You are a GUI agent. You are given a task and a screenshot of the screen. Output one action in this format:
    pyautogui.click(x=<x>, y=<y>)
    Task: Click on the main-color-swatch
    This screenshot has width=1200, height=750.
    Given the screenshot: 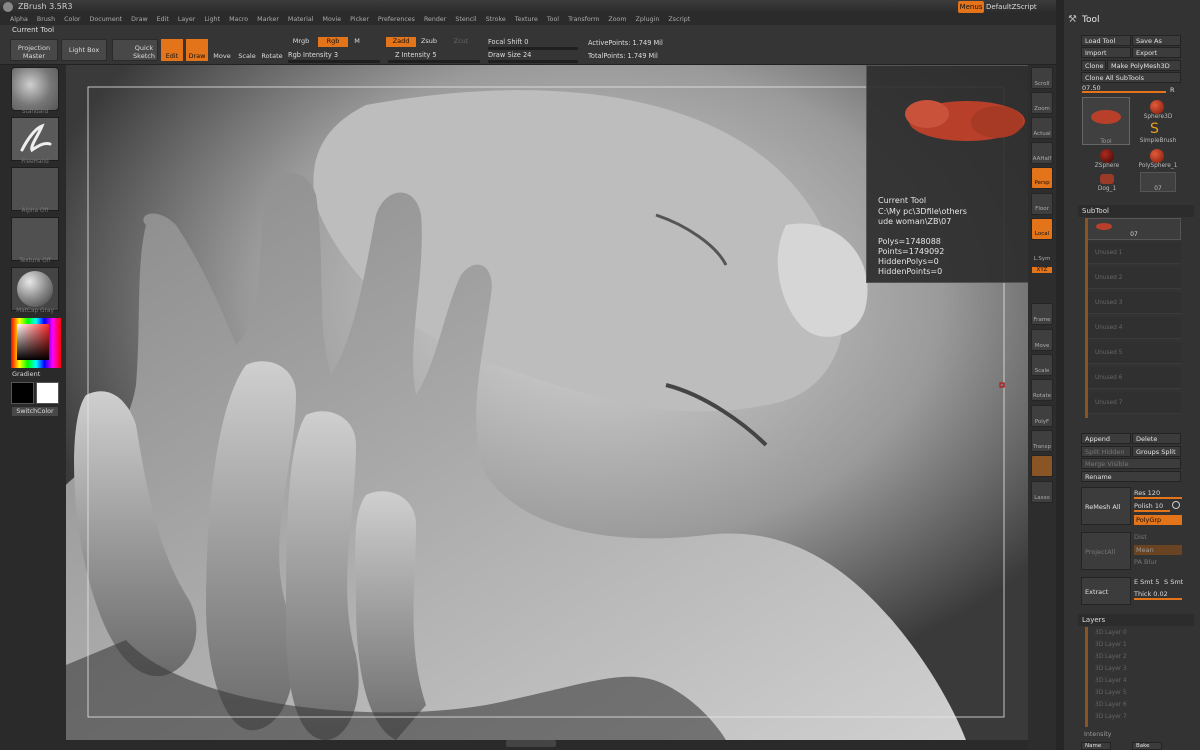 What is the action you would take?
    pyautogui.click(x=22, y=393)
    